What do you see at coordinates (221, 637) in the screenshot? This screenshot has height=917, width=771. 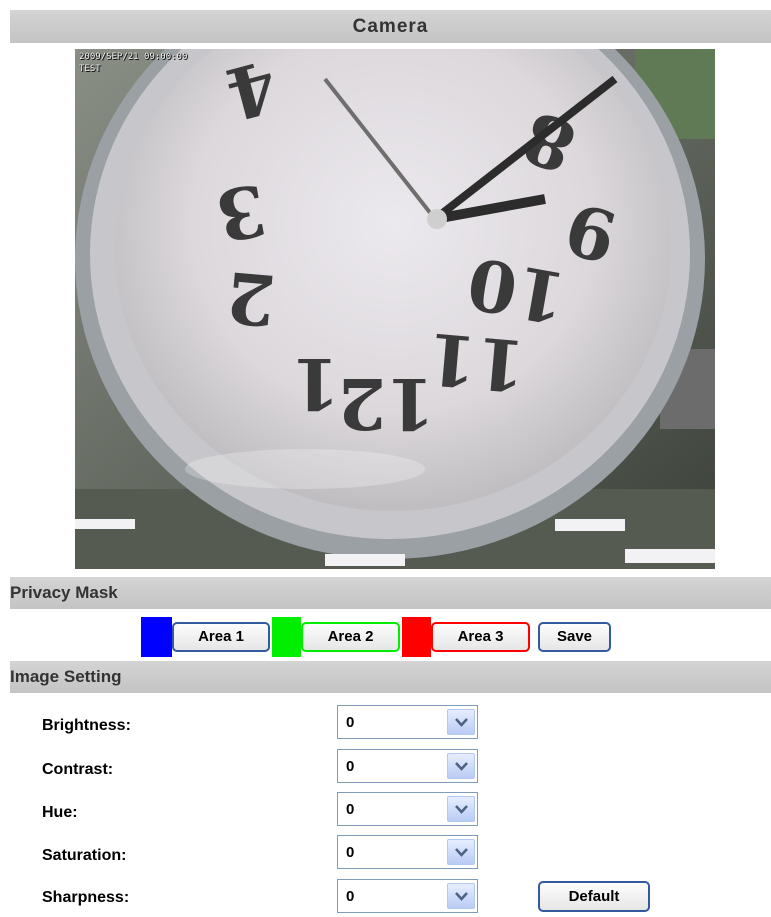 I see `area-1-button: Area 1` at bounding box center [221, 637].